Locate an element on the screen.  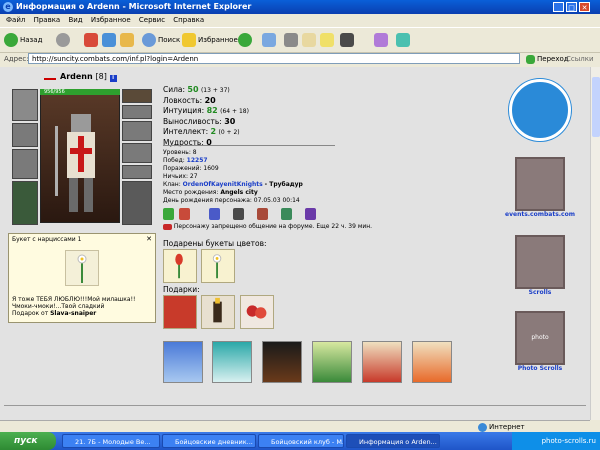
scroll-thumb is located at coordinates (596, 107).